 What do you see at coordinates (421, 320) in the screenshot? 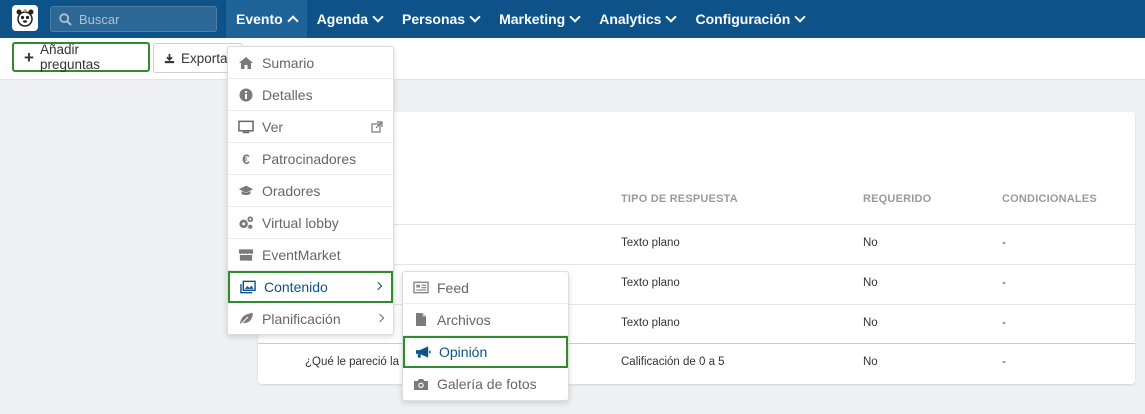
I see `file-icon` at bounding box center [421, 320].